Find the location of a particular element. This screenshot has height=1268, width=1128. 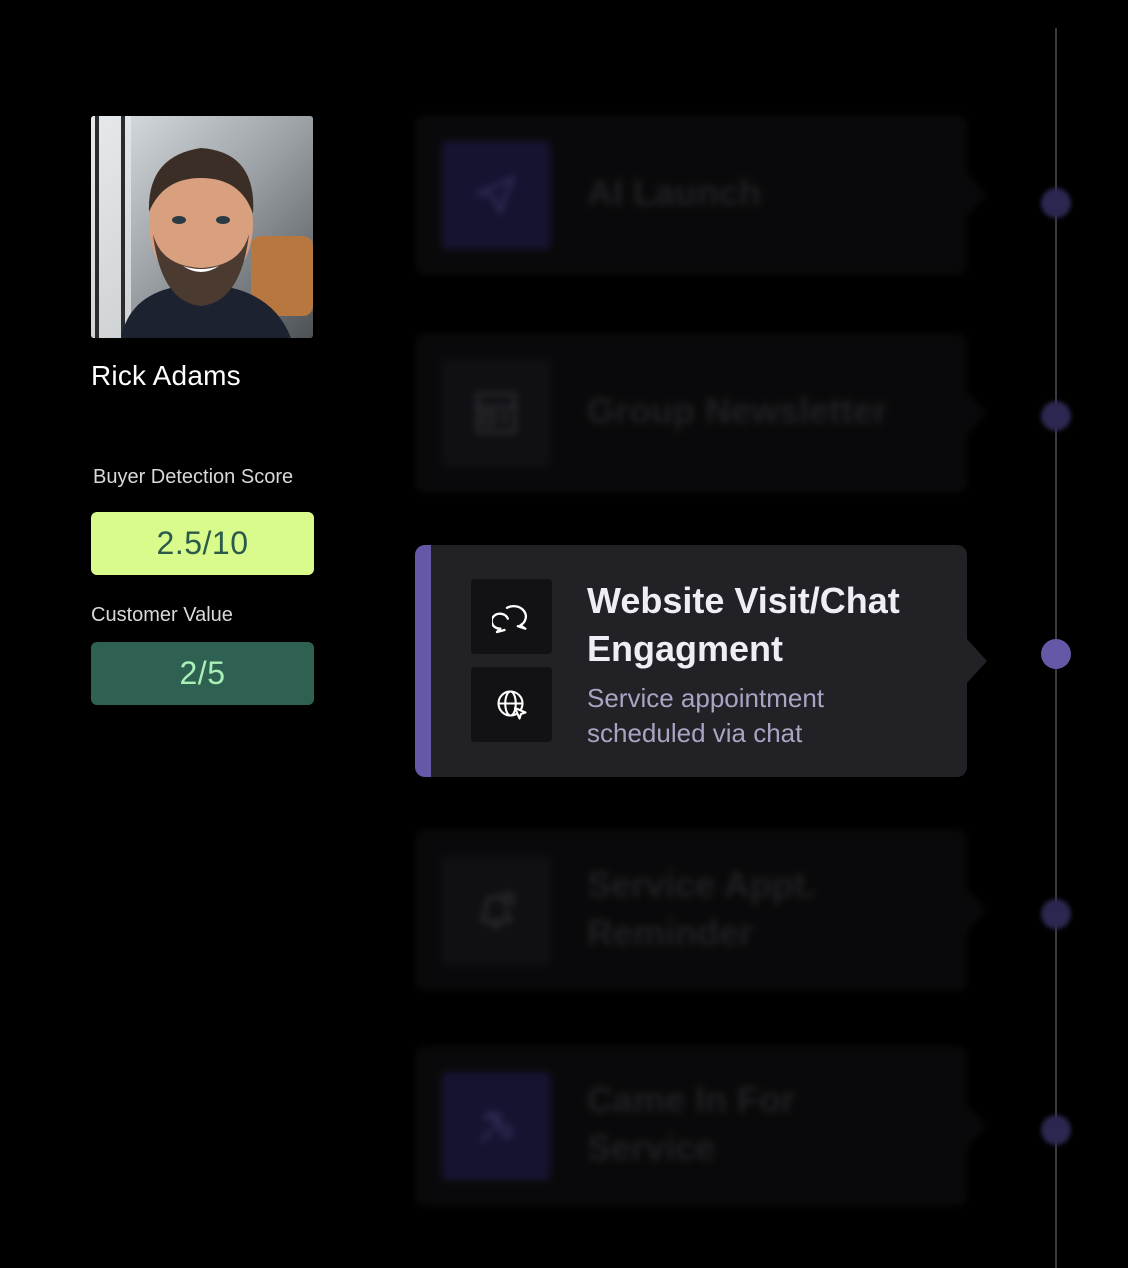

chat-bubbles-icon is located at coordinates (511, 616).